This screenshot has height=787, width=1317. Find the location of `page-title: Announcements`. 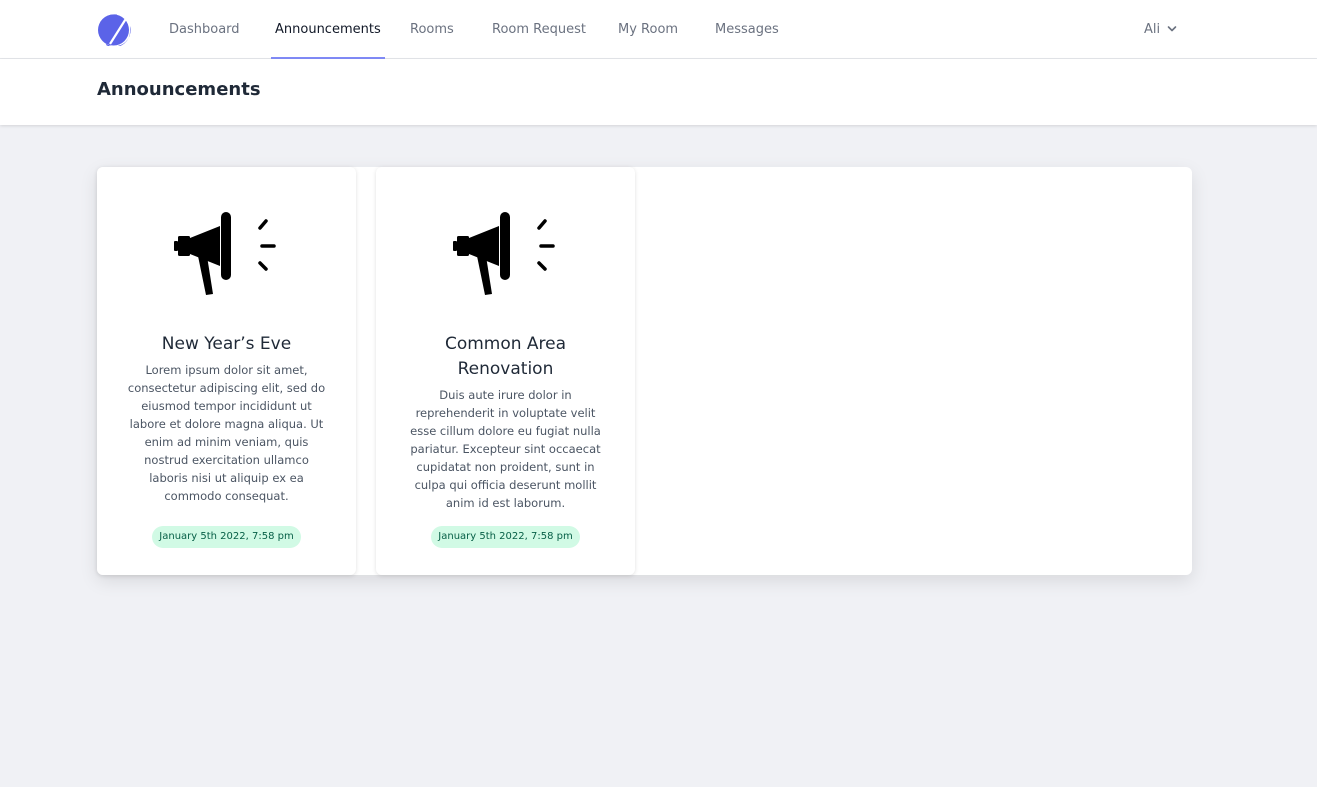

page-title: Announcements is located at coordinates (179, 89).